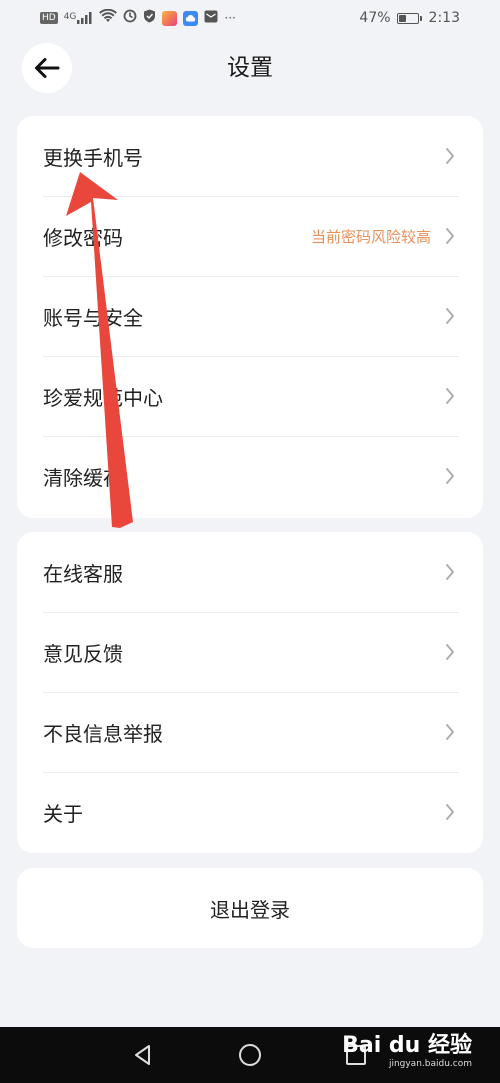  Describe the element at coordinates (191, 18) in the screenshot. I see `cloud-icon` at that location.